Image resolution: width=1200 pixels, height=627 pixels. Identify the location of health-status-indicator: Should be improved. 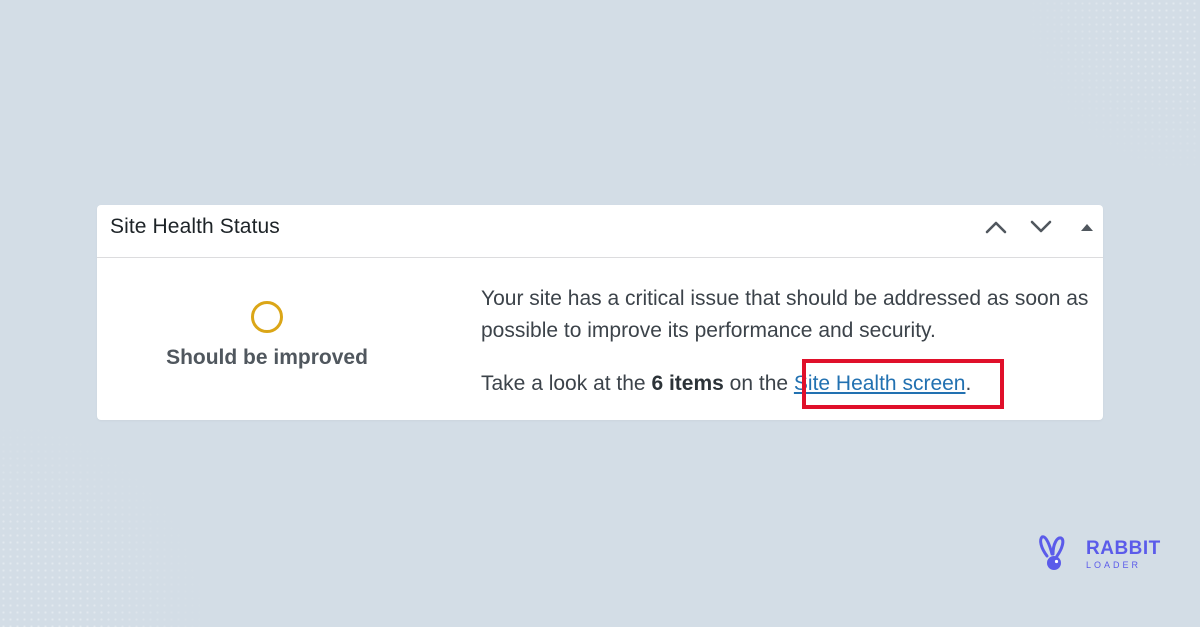
(267, 339).